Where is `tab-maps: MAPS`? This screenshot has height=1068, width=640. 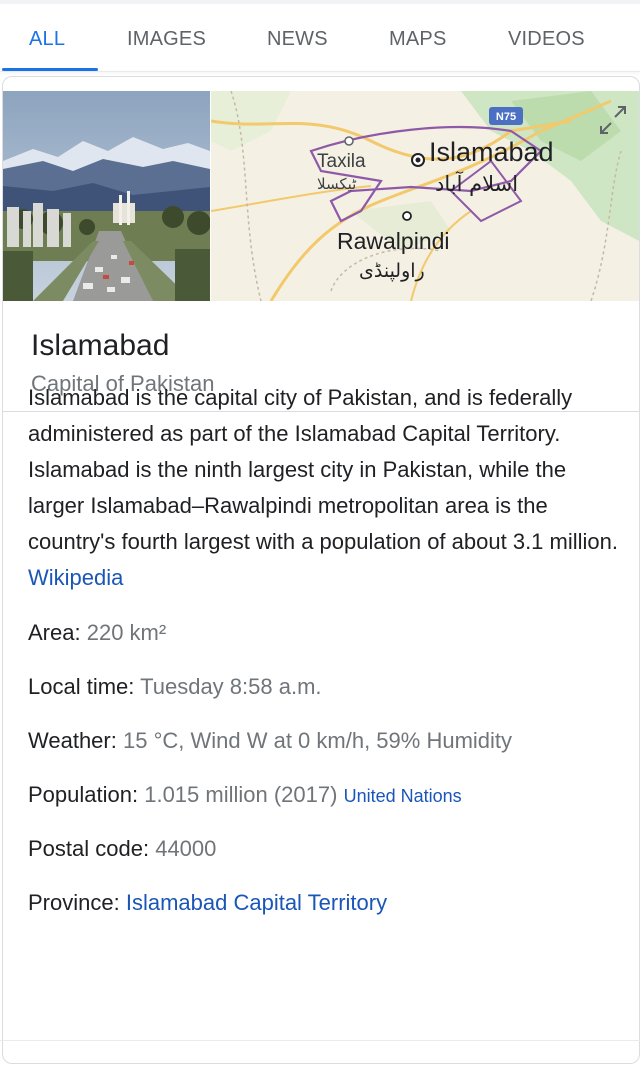 tab-maps: MAPS is located at coordinates (417, 39).